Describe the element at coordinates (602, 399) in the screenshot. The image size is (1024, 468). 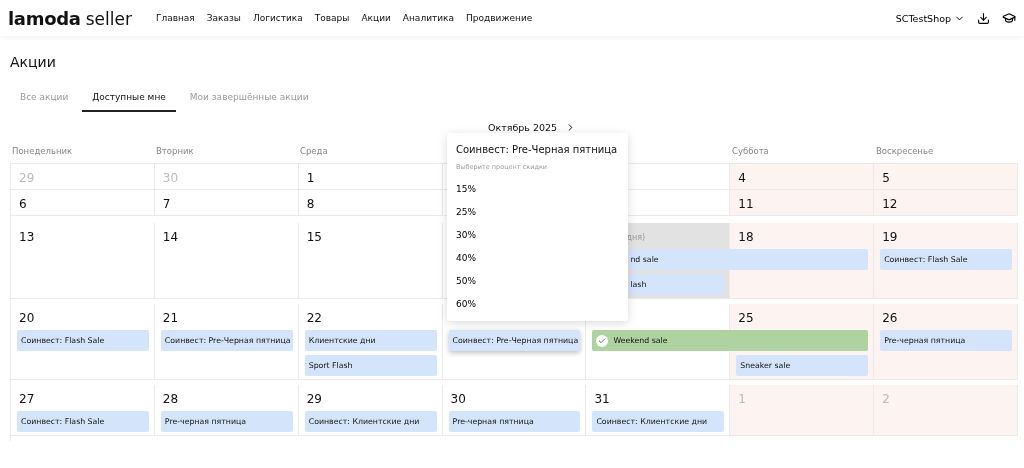
I see `day-number: 31` at that location.